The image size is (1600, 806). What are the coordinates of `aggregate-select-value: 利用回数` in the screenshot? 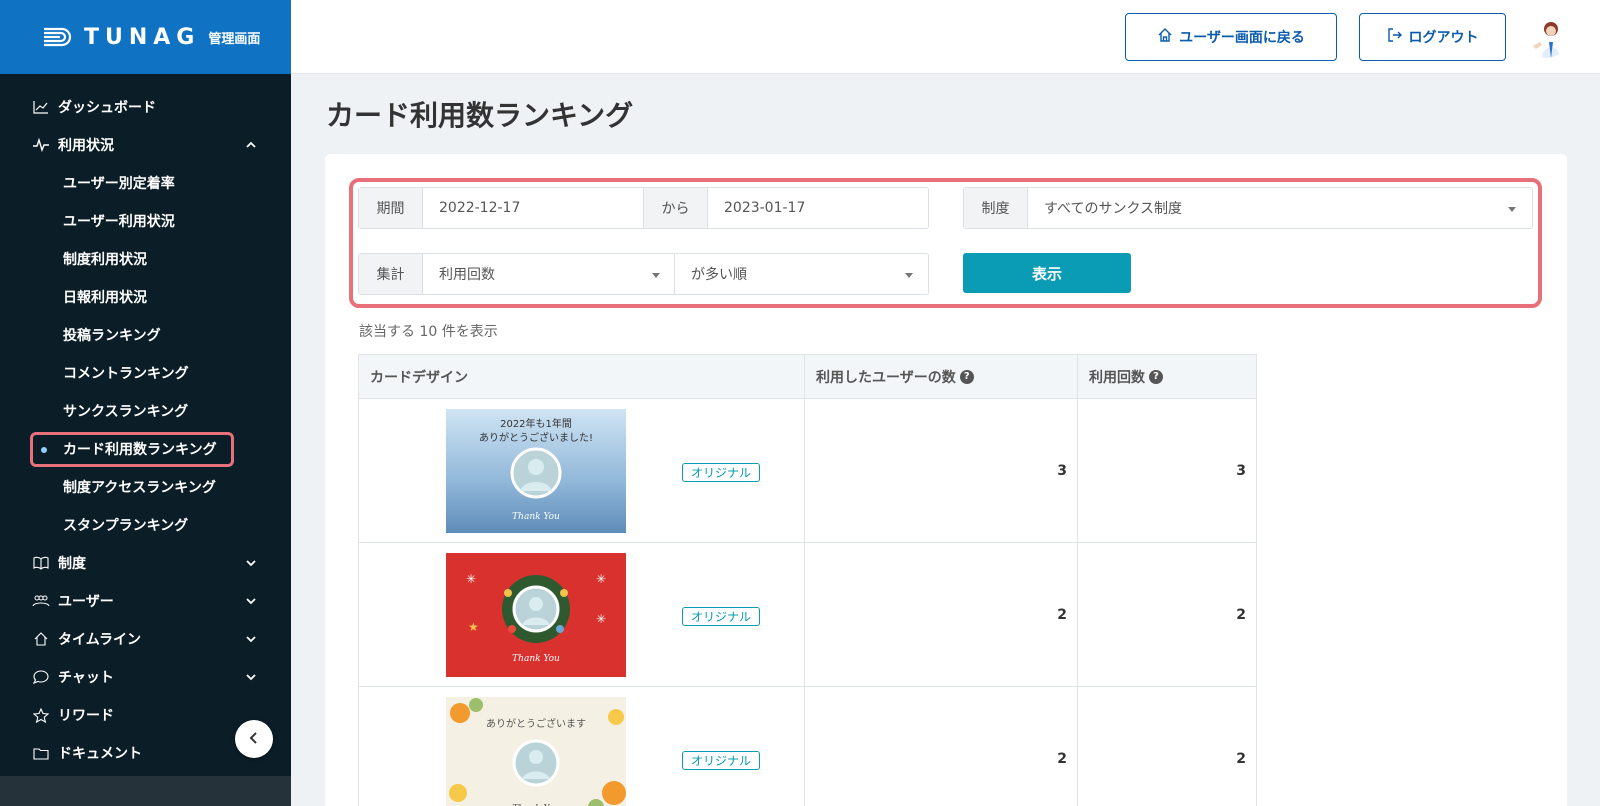 It's located at (467, 275).